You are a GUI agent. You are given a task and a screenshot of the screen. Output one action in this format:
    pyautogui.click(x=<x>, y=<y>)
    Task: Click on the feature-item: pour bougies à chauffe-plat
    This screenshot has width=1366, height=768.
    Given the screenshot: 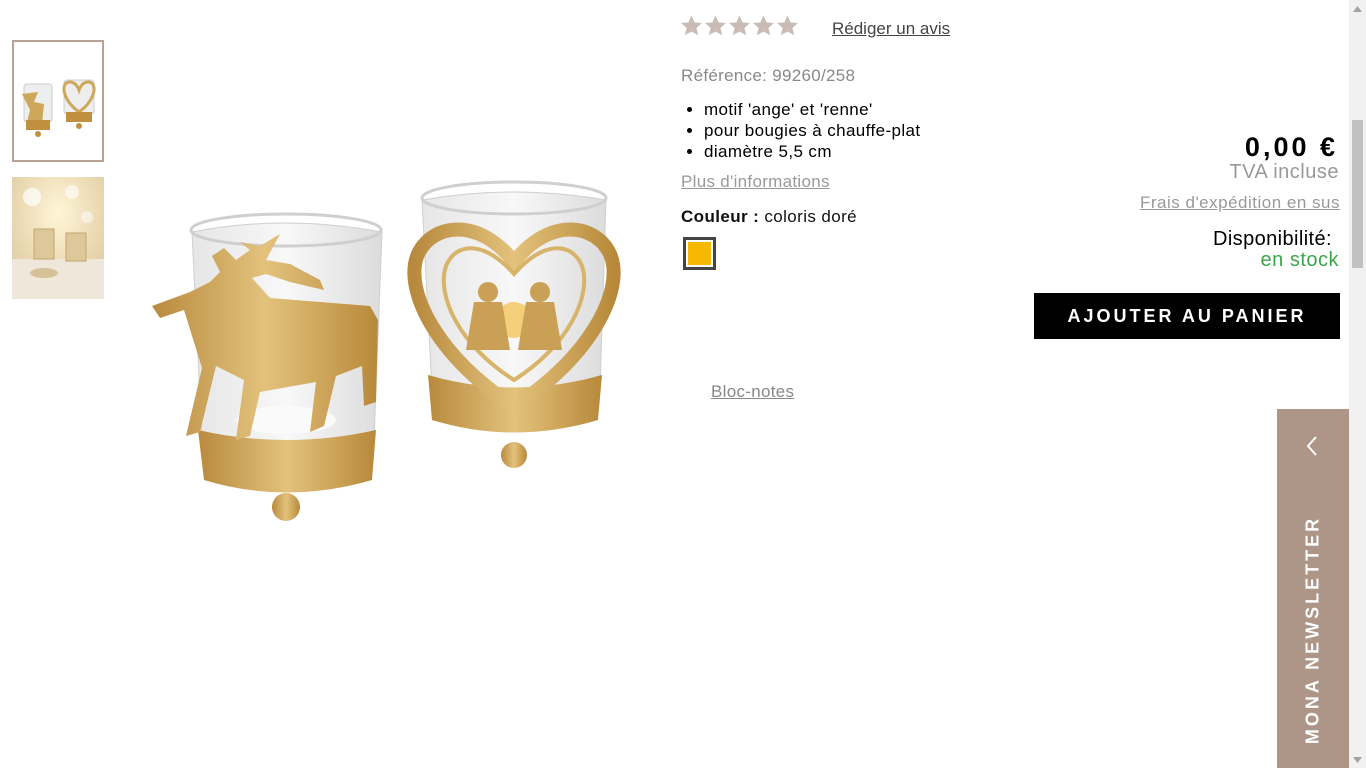 What is the action you would take?
    pyautogui.click(x=812, y=130)
    